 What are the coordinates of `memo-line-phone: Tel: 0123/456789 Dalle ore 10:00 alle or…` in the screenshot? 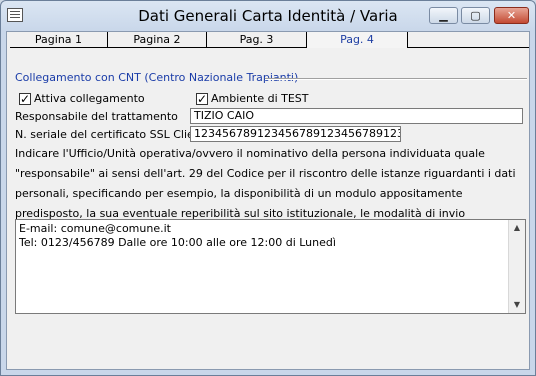 It's located at (177, 242).